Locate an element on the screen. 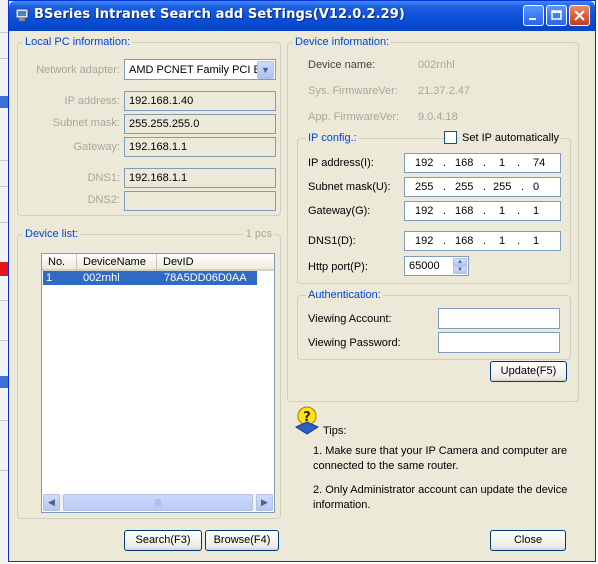  gw-octet-1: 192 is located at coordinates (424, 211).